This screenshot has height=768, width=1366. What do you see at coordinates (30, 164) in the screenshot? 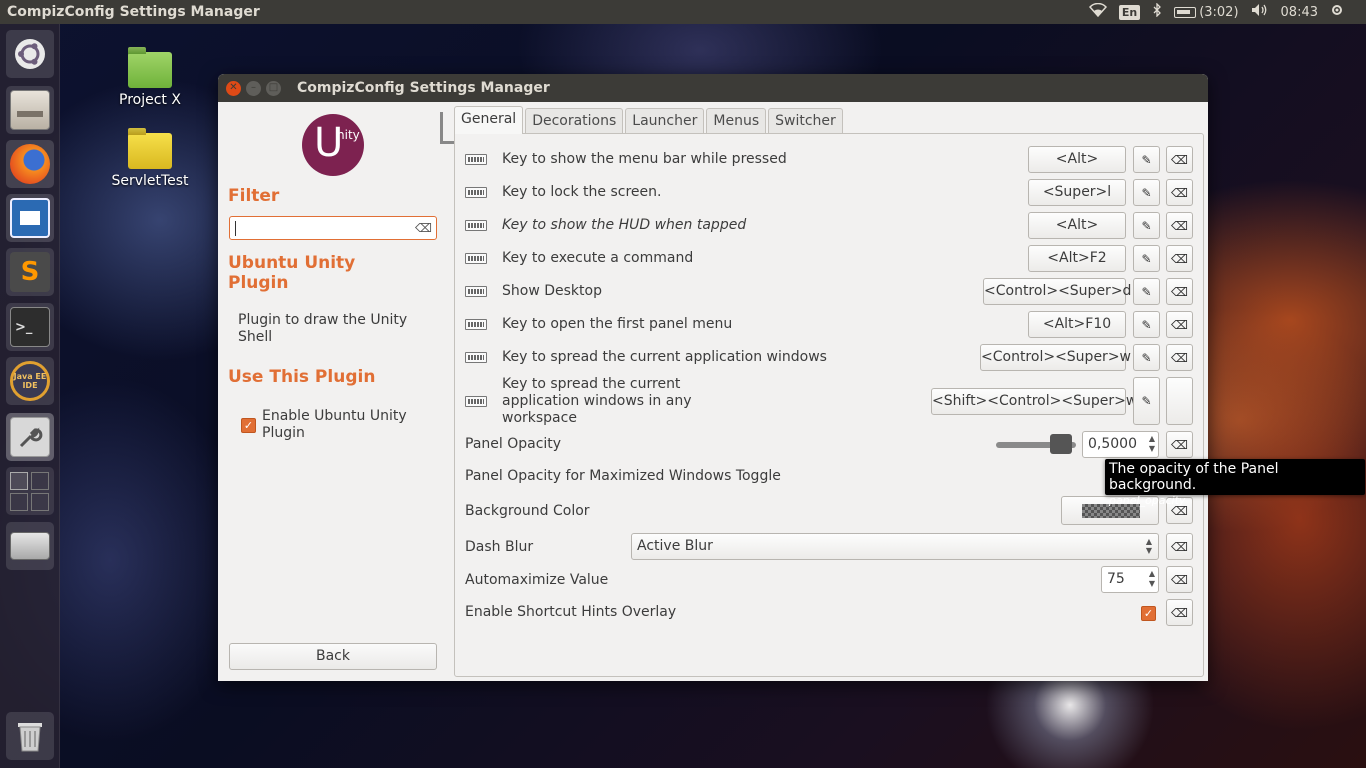
I see `firefox-icon` at bounding box center [30, 164].